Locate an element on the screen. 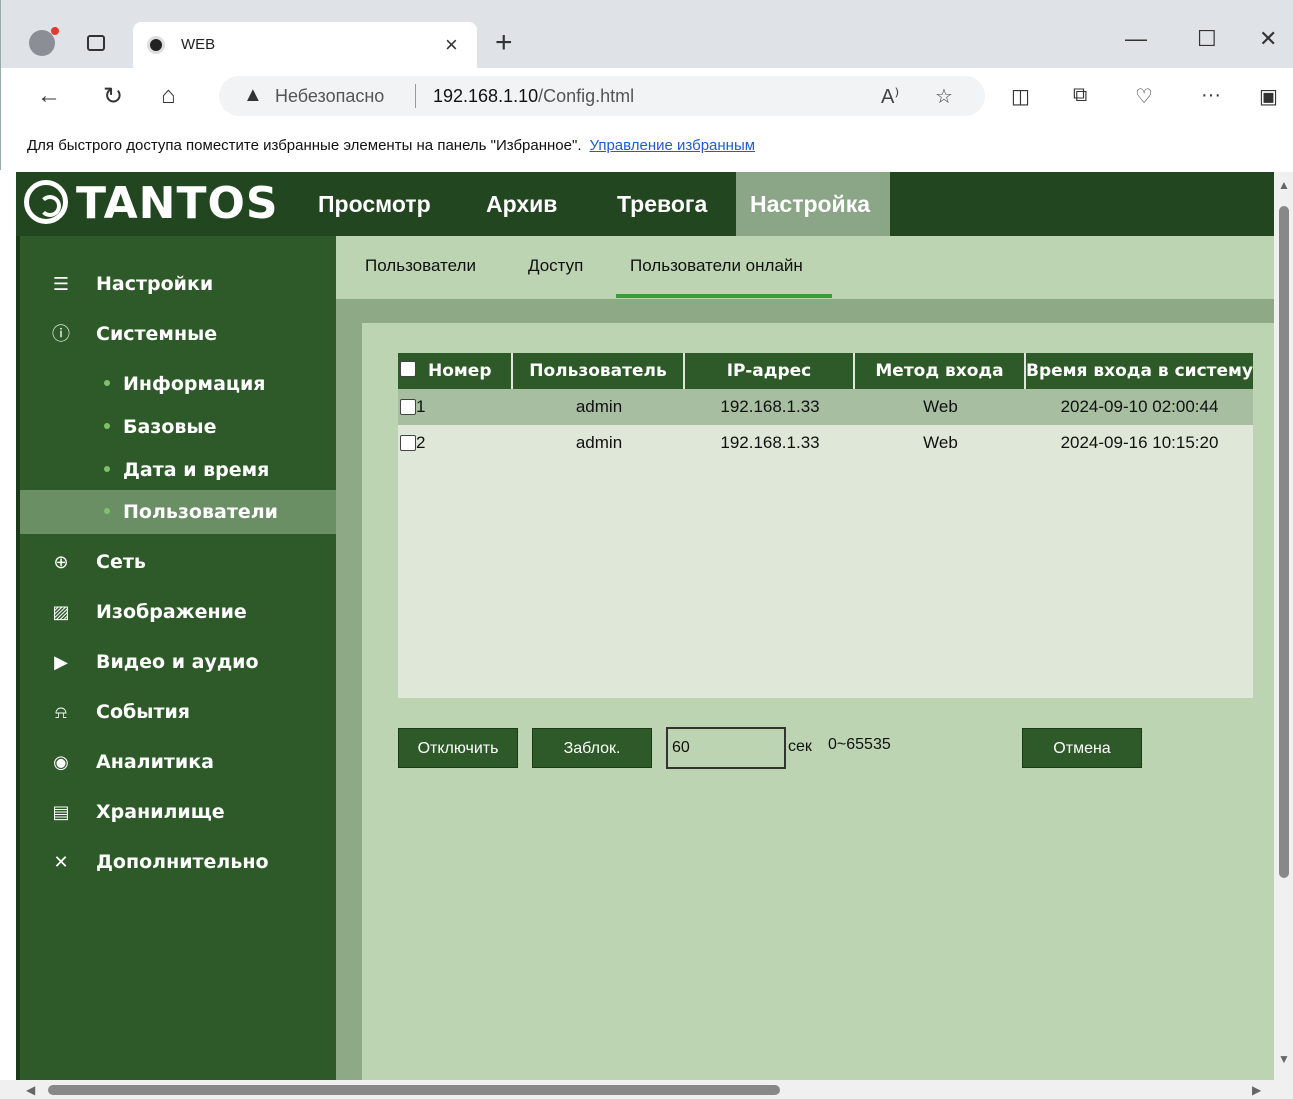 The width and height of the screenshot is (1293, 1099). sidebar-item-advanced: ✕ Дополнительно is located at coordinates (178, 862).